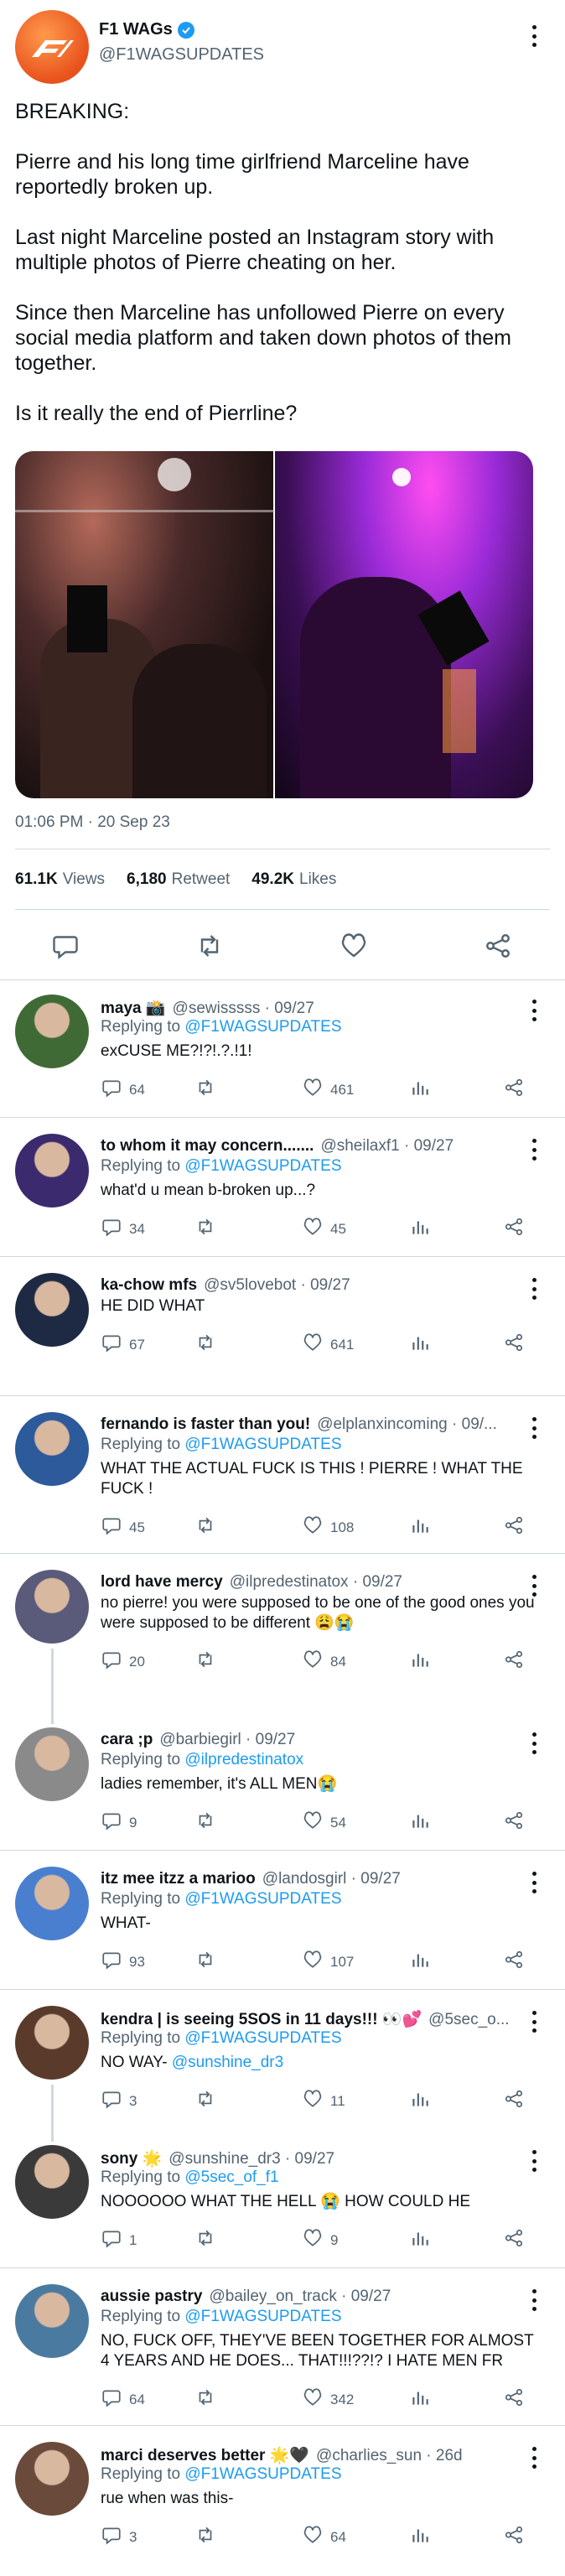 This screenshot has width=565, height=2576. Describe the element at coordinates (209, 946) in the screenshot. I see `retweet-icon` at that location.